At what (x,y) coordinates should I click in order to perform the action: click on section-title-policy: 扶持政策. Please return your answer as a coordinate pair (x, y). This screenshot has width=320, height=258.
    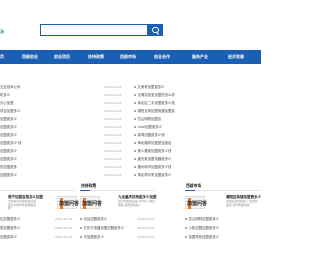
    Looking at the image, I should click on (88, 186).